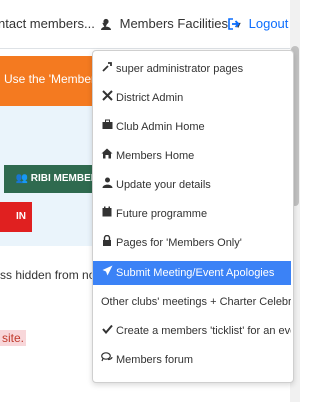  I want to click on menu-item-update-details: Update your details, so click(192, 185).